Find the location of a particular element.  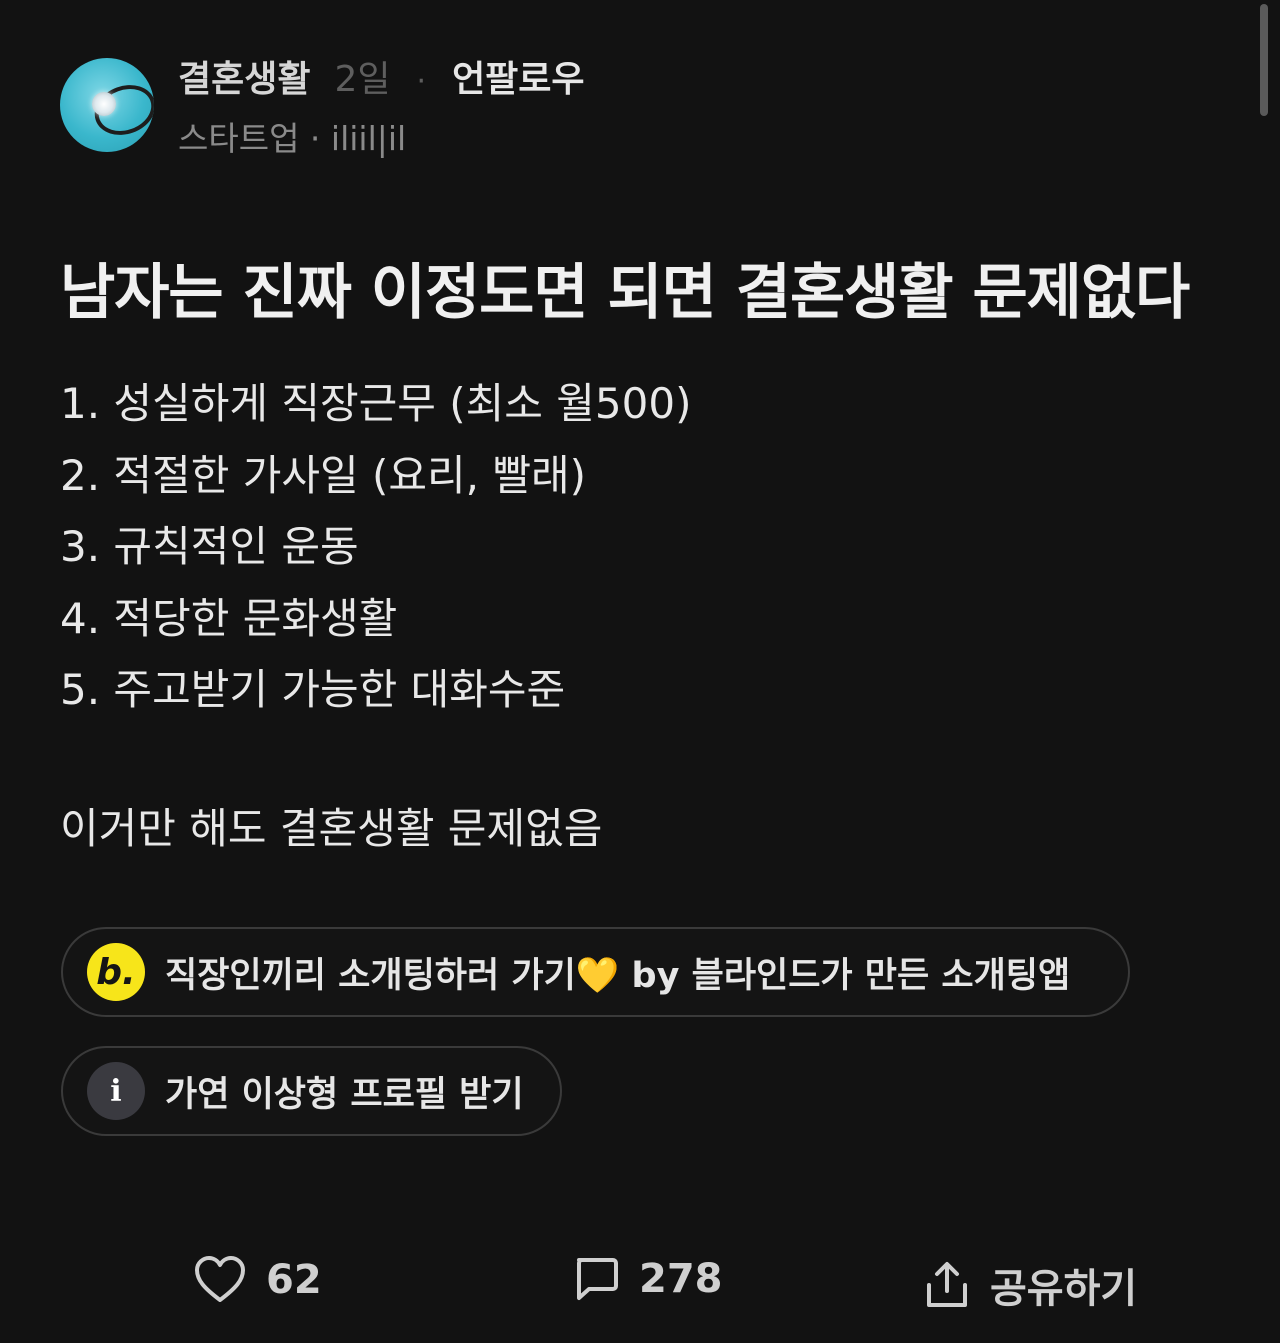

like-button: 62 is located at coordinates (258, 1280).